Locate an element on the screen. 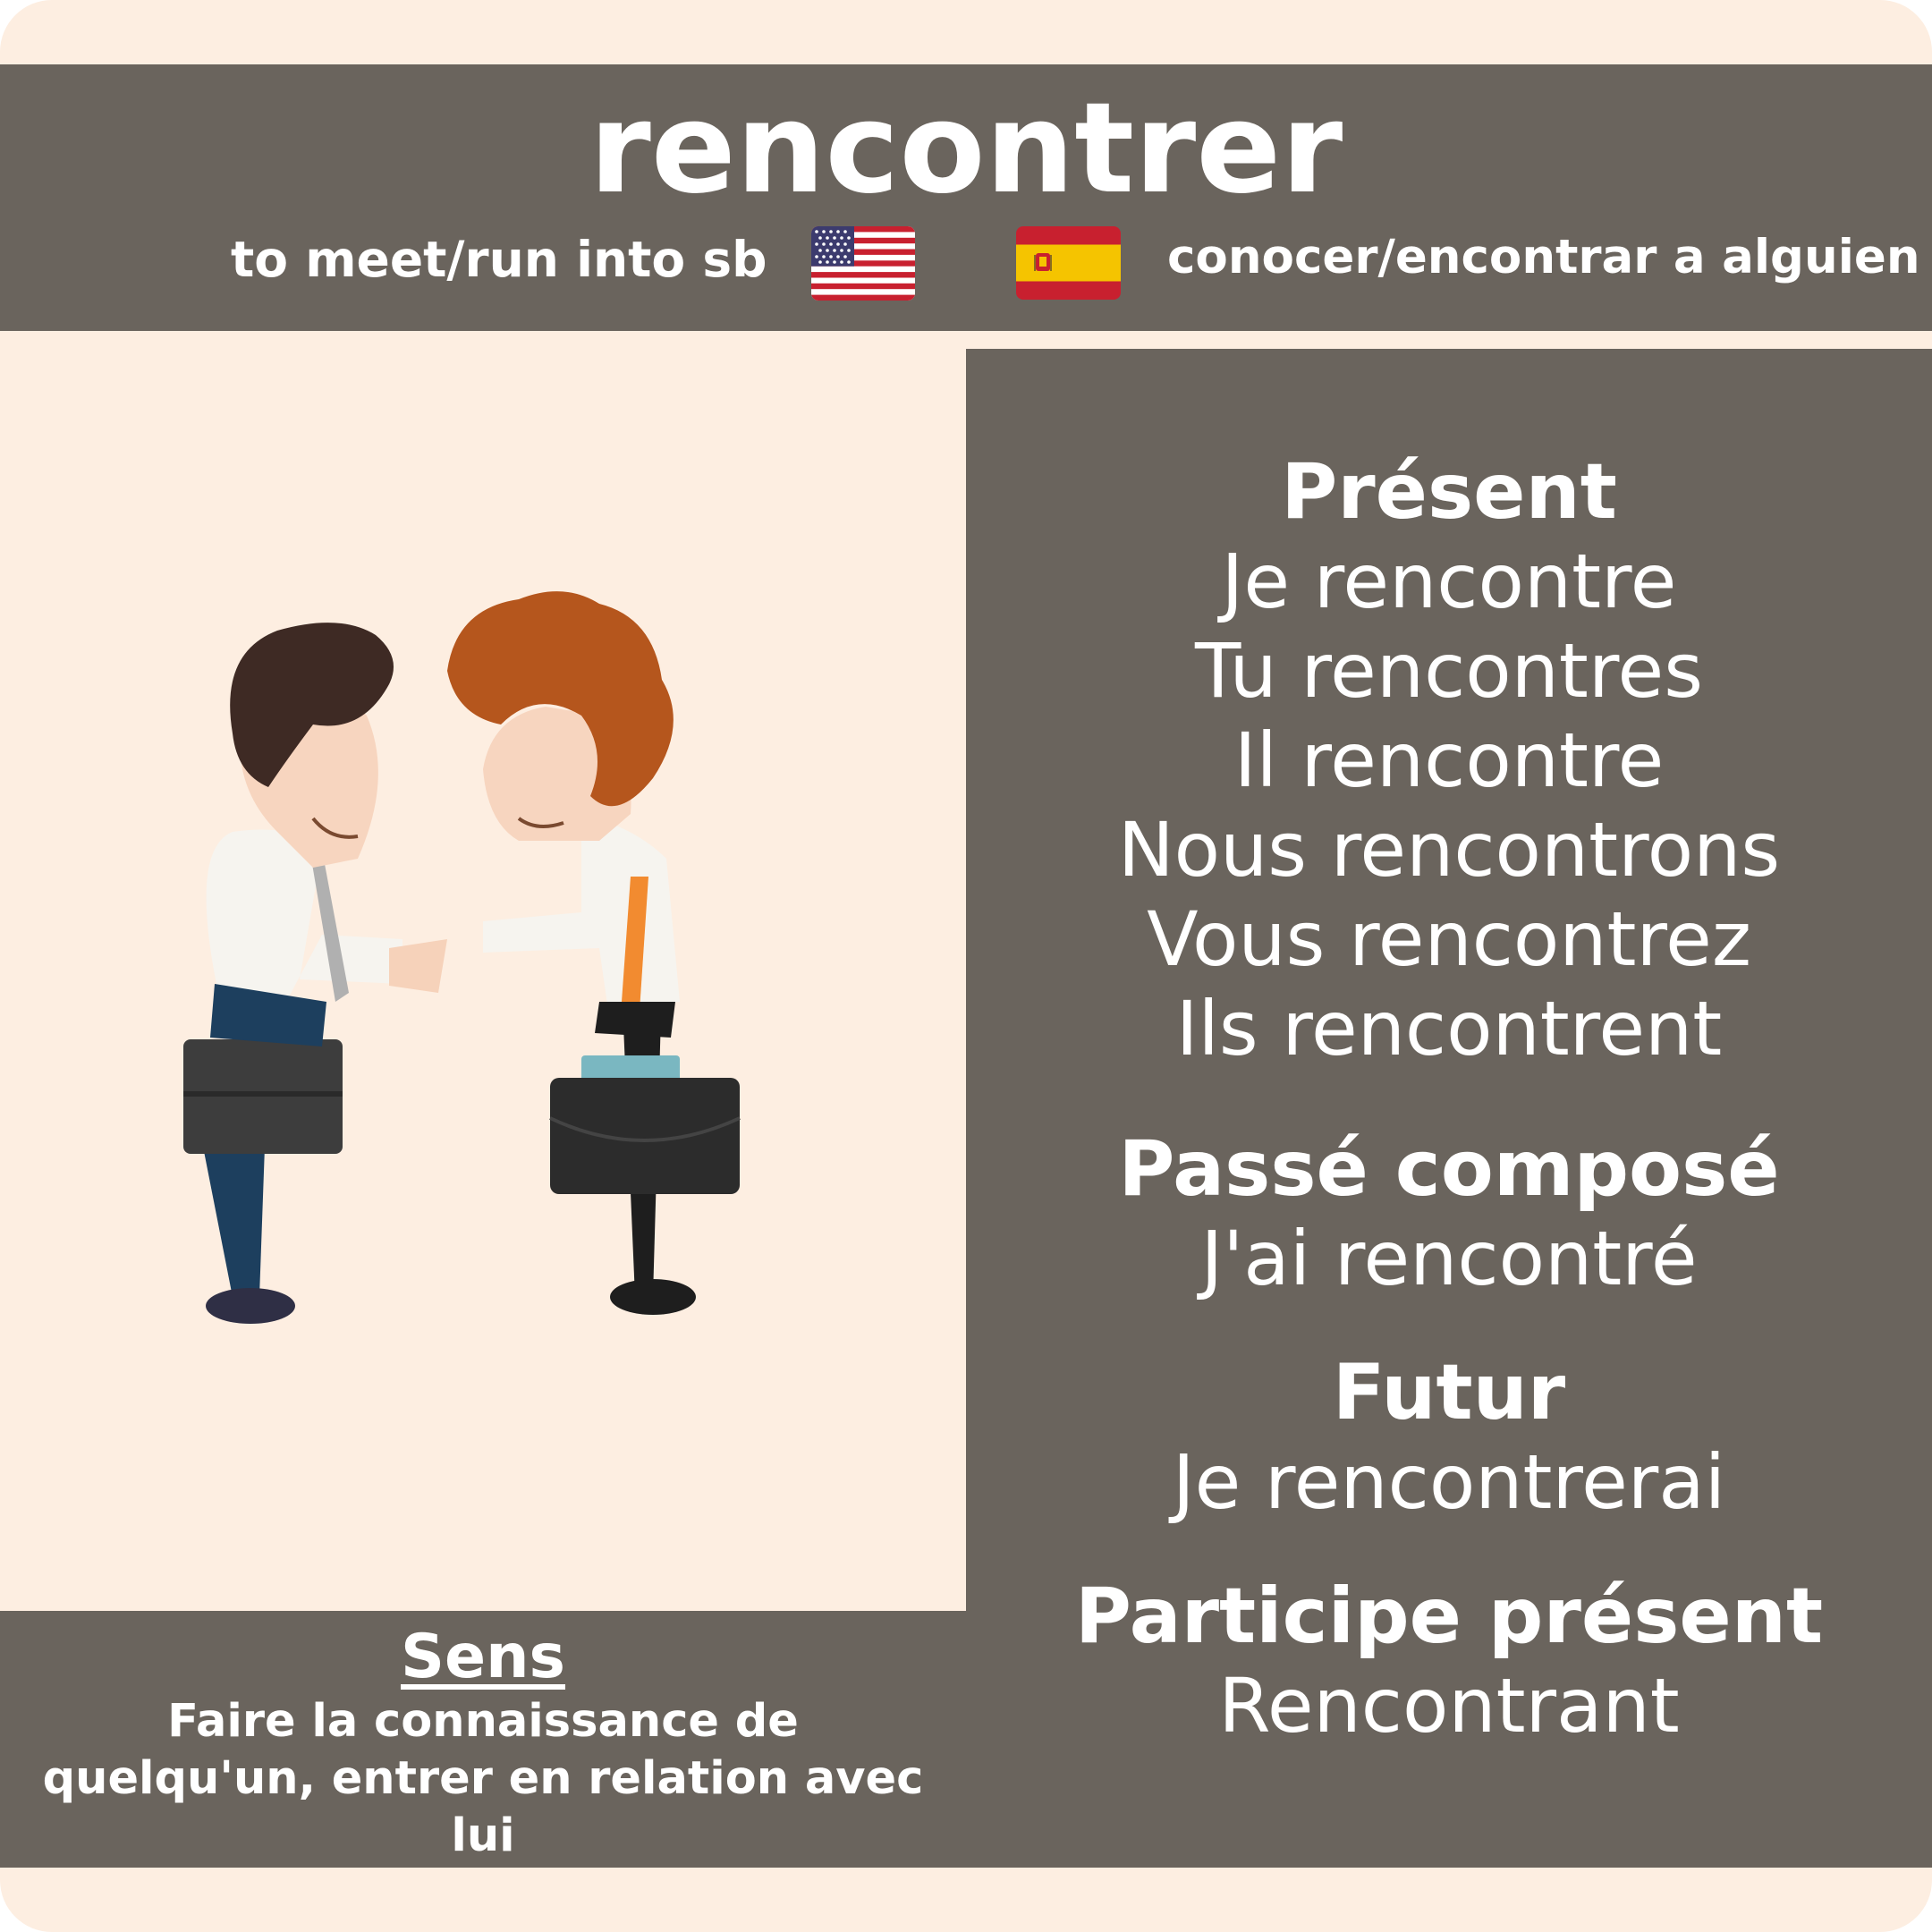  english-translation: to meet/run into sb is located at coordinates (499, 259).